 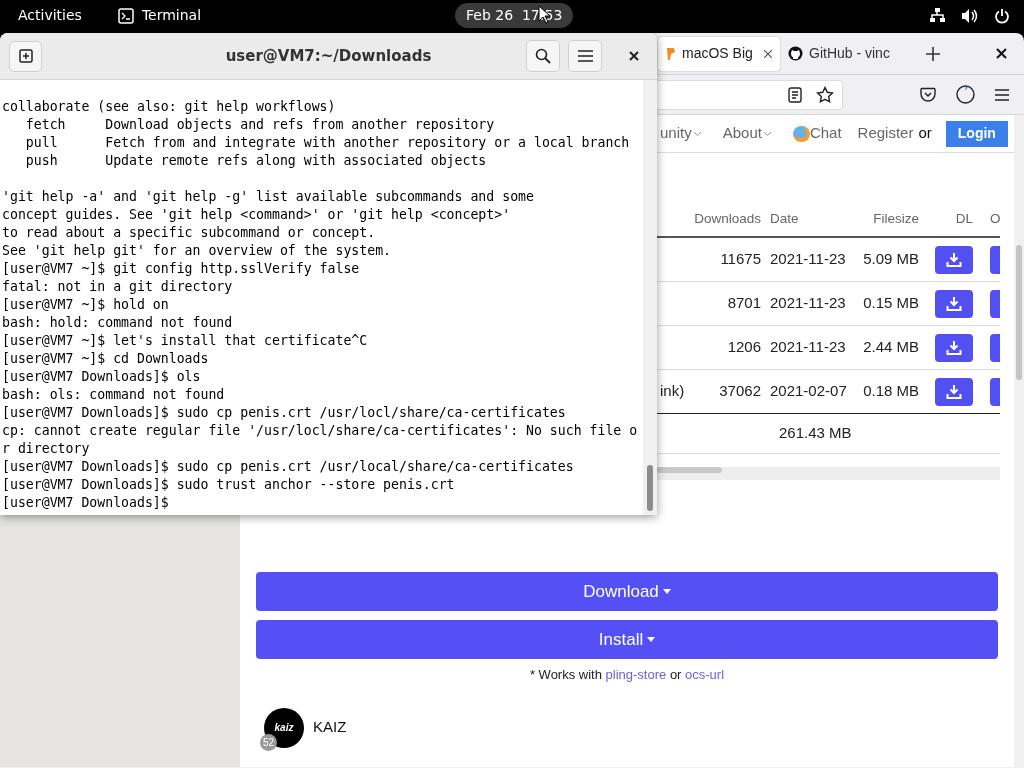 What do you see at coordinates (746, 133) in the screenshot?
I see `nav-menu: About` at bounding box center [746, 133].